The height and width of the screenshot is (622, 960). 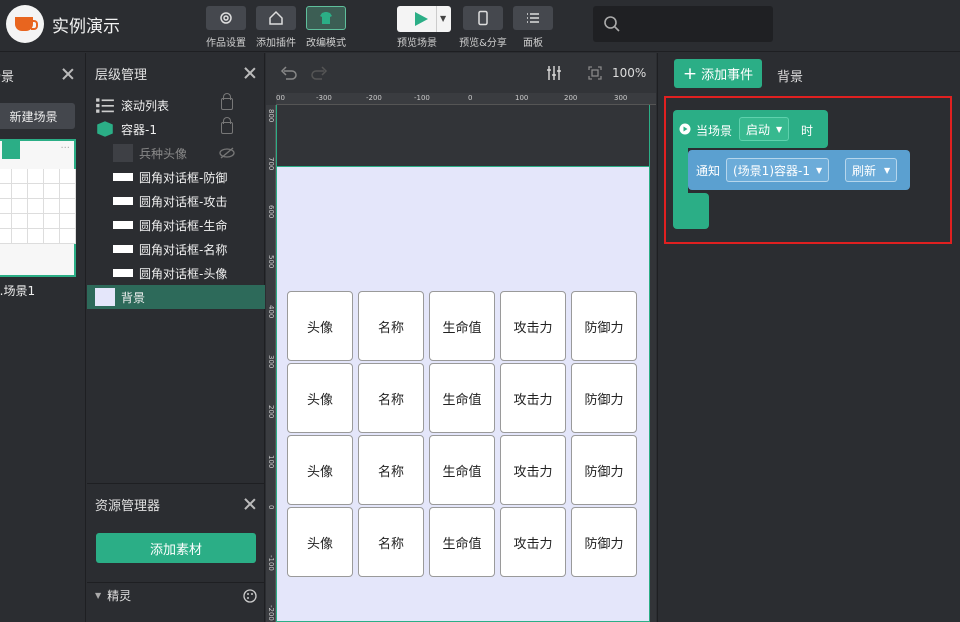 I want to click on sliders-icon, so click(x=554, y=73).